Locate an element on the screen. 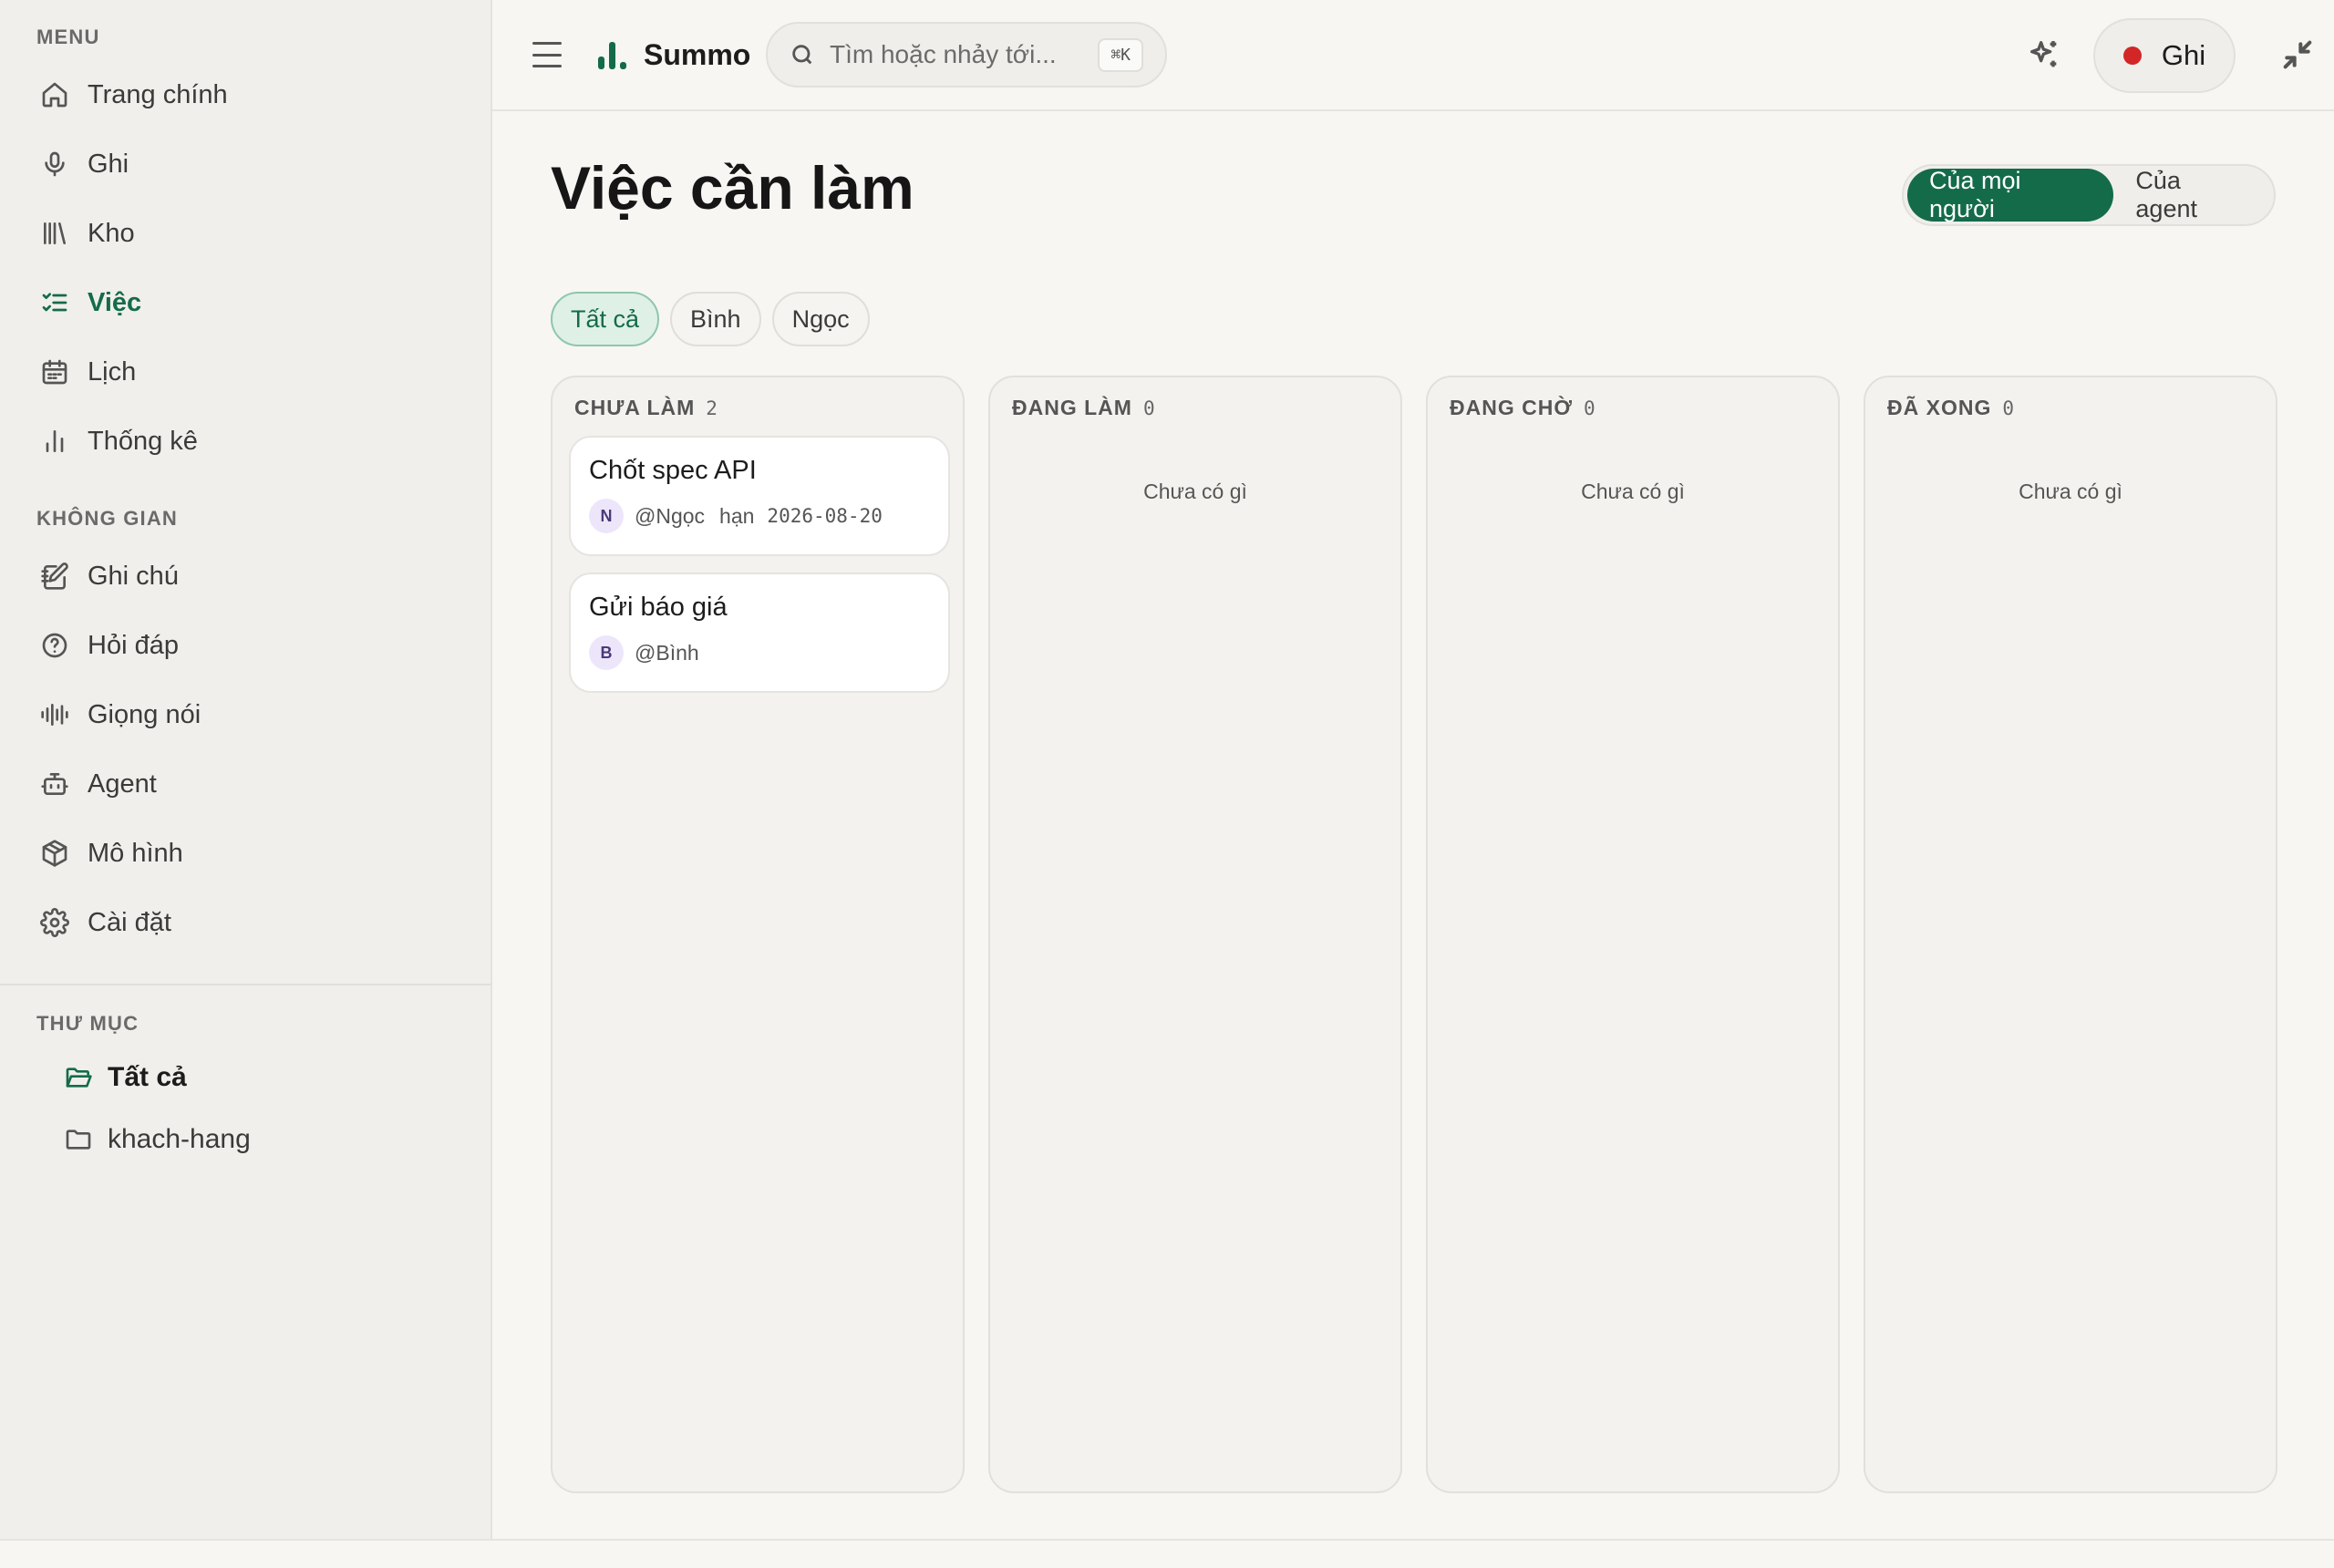 The image size is (2334, 1568). home-icon is located at coordinates (55, 95).